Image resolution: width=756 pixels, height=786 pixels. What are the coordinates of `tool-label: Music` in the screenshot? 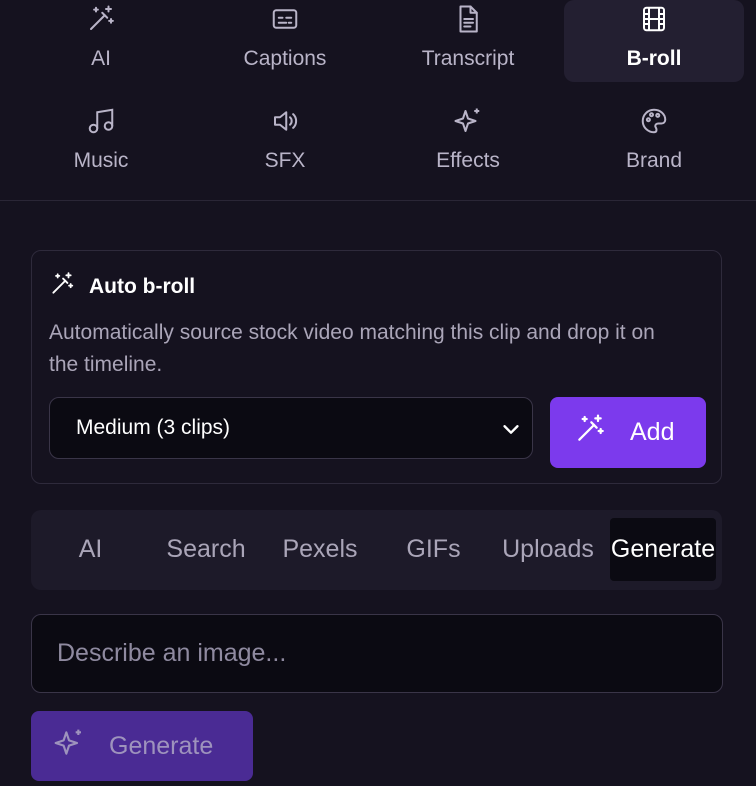 It's located at (101, 160).